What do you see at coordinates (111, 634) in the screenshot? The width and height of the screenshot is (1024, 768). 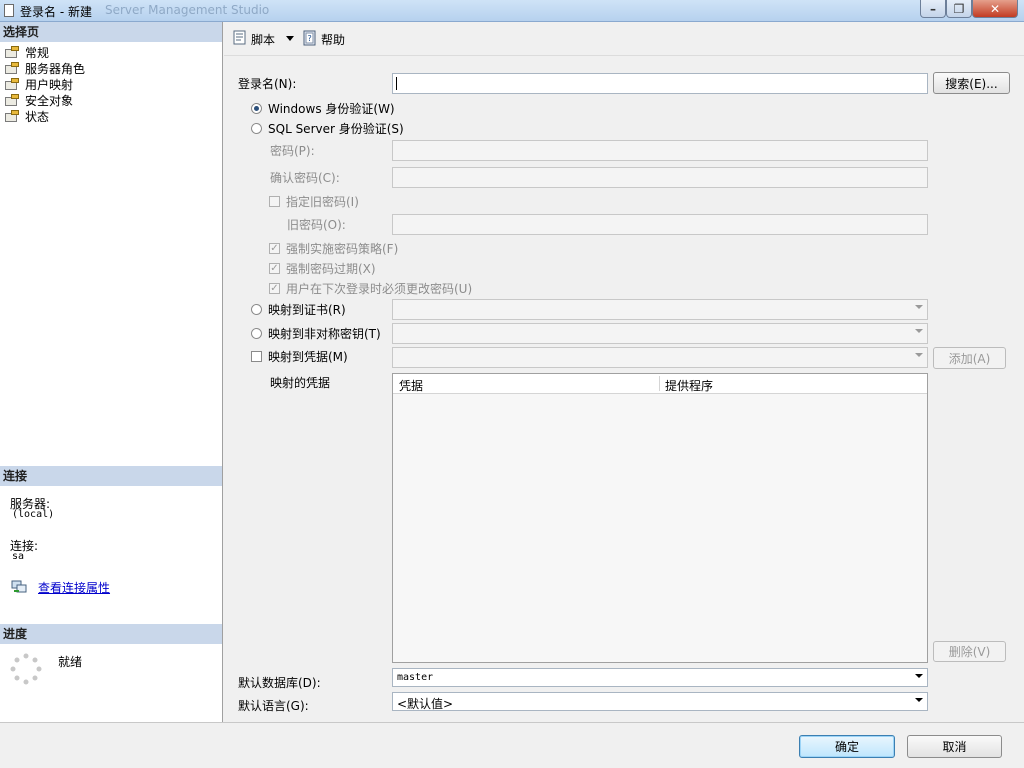 I see `progress-header: 进度` at bounding box center [111, 634].